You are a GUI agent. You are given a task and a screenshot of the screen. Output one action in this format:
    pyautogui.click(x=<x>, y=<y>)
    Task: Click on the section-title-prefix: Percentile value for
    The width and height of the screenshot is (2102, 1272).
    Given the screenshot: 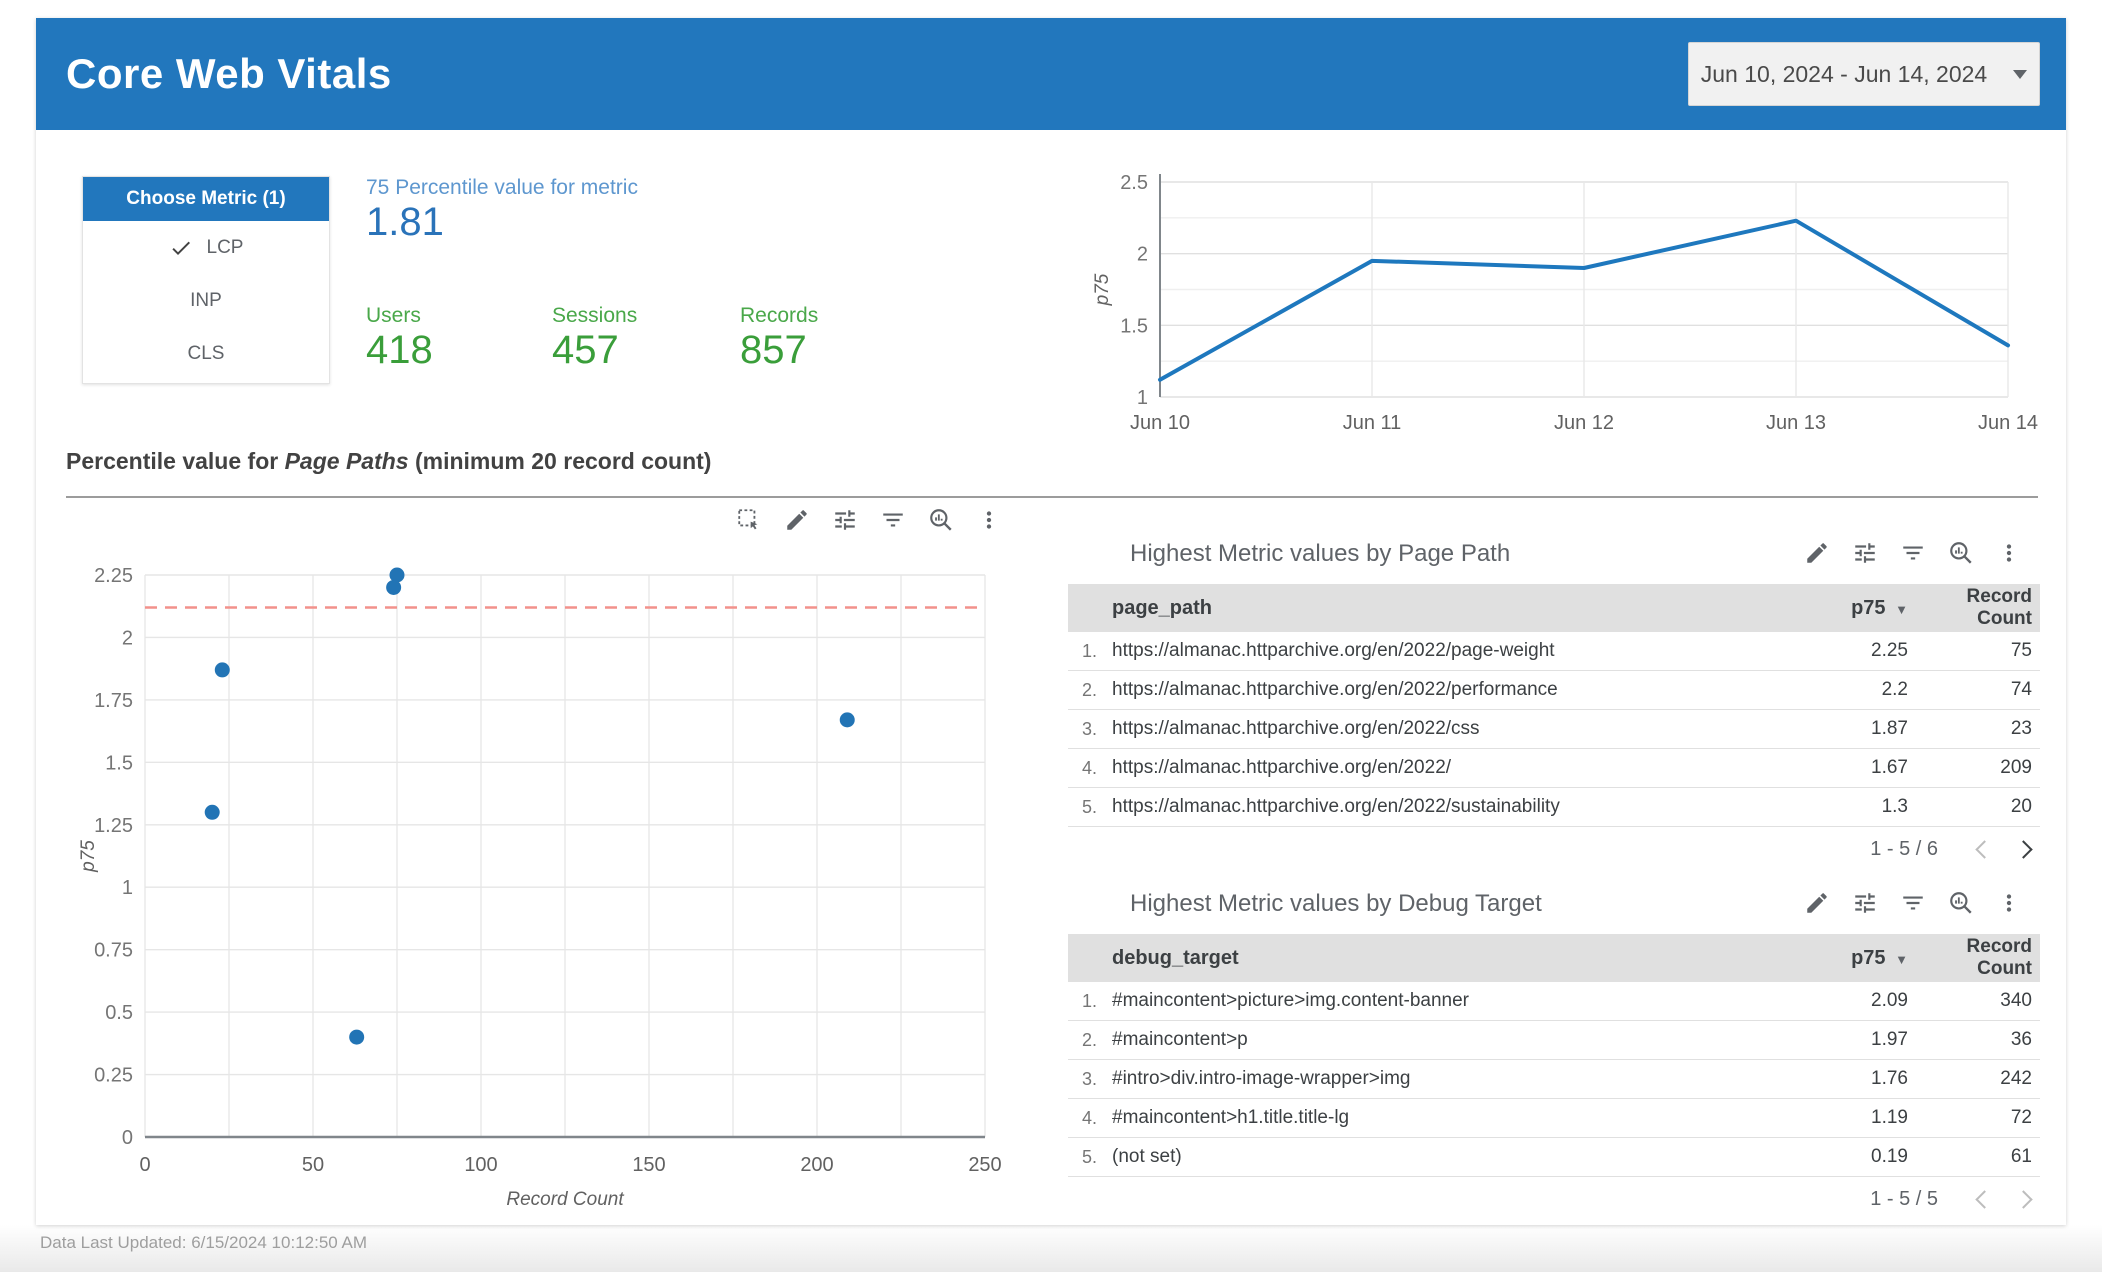 What is the action you would take?
    pyautogui.click(x=175, y=461)
    